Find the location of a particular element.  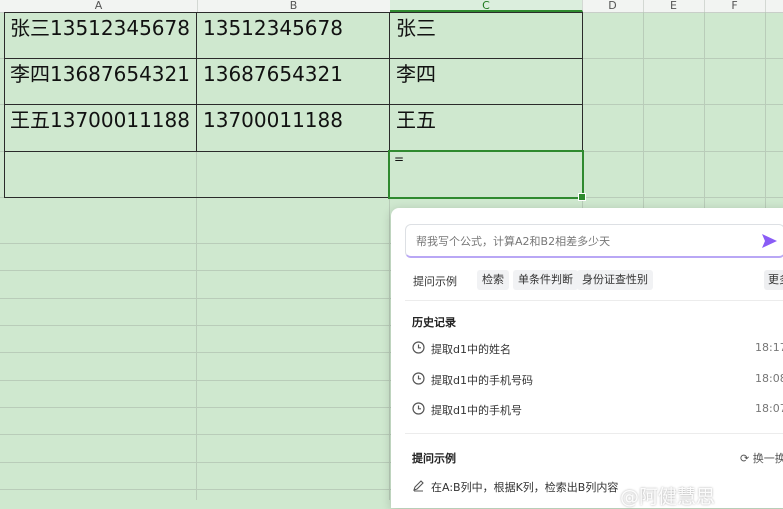

example-text: 在A:B列中，根据K列，检索出B列内容 is located at coordinates (525, 487).